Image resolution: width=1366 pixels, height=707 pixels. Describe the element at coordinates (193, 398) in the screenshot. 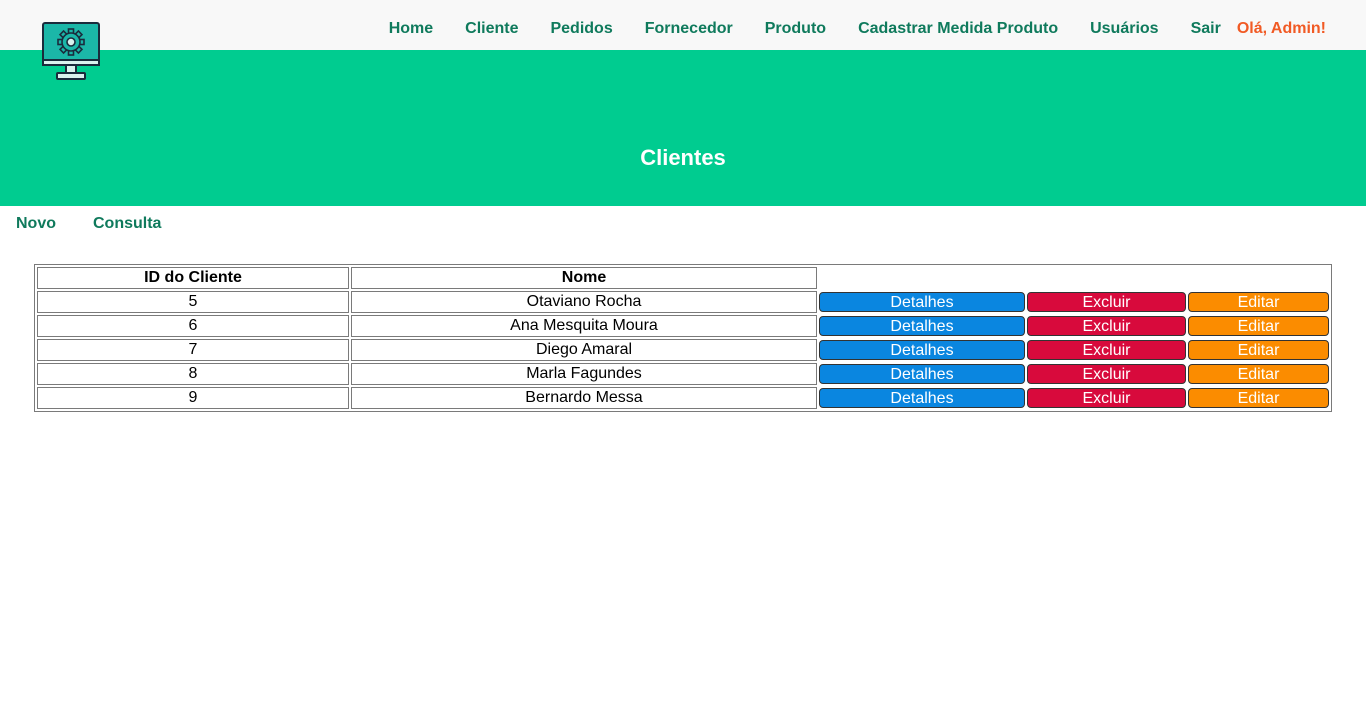

I see `client-id-cell: 9` at that location.